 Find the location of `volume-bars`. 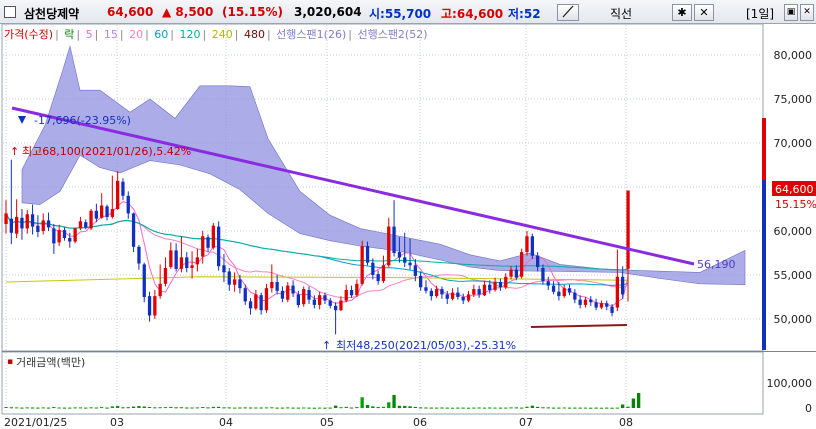

volume-bars is located at coordinates (322, 401).